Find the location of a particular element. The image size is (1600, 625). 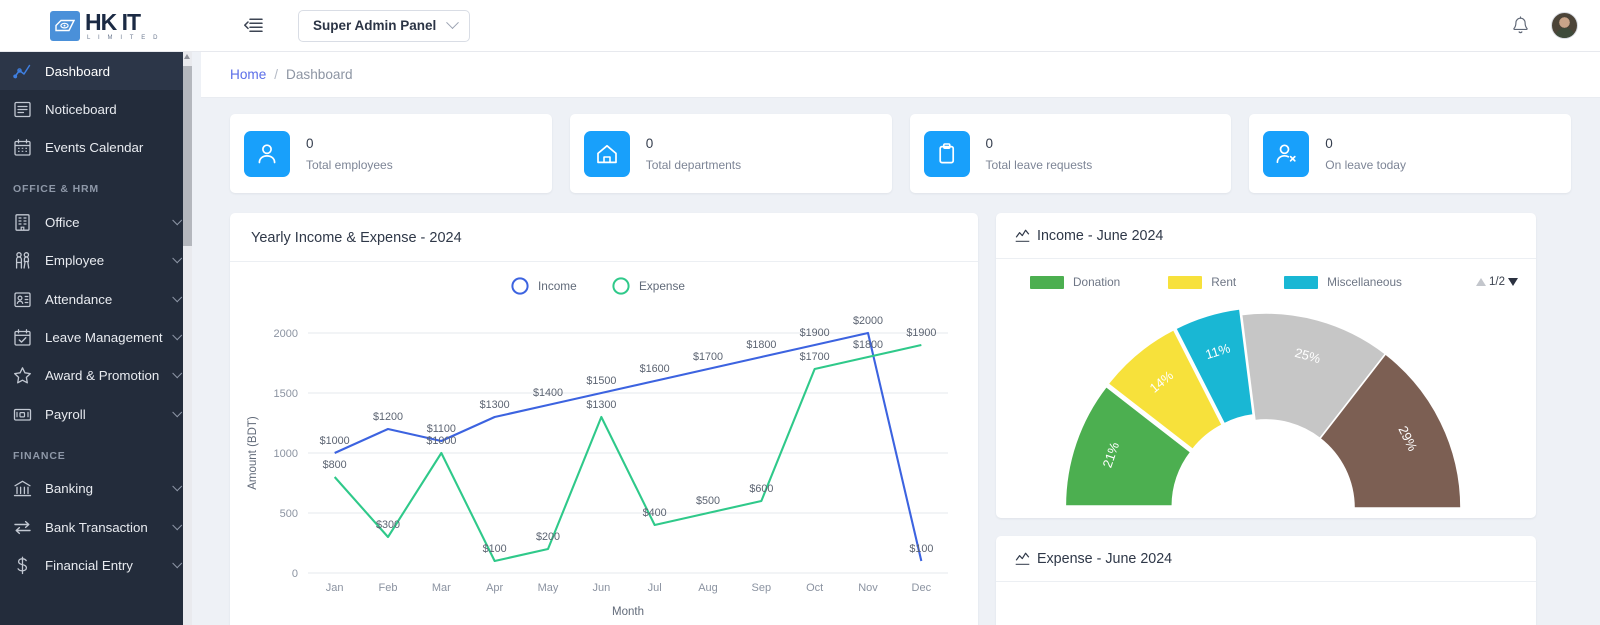

stat-card: 0 Total departments is located at coordinates (730, 153).